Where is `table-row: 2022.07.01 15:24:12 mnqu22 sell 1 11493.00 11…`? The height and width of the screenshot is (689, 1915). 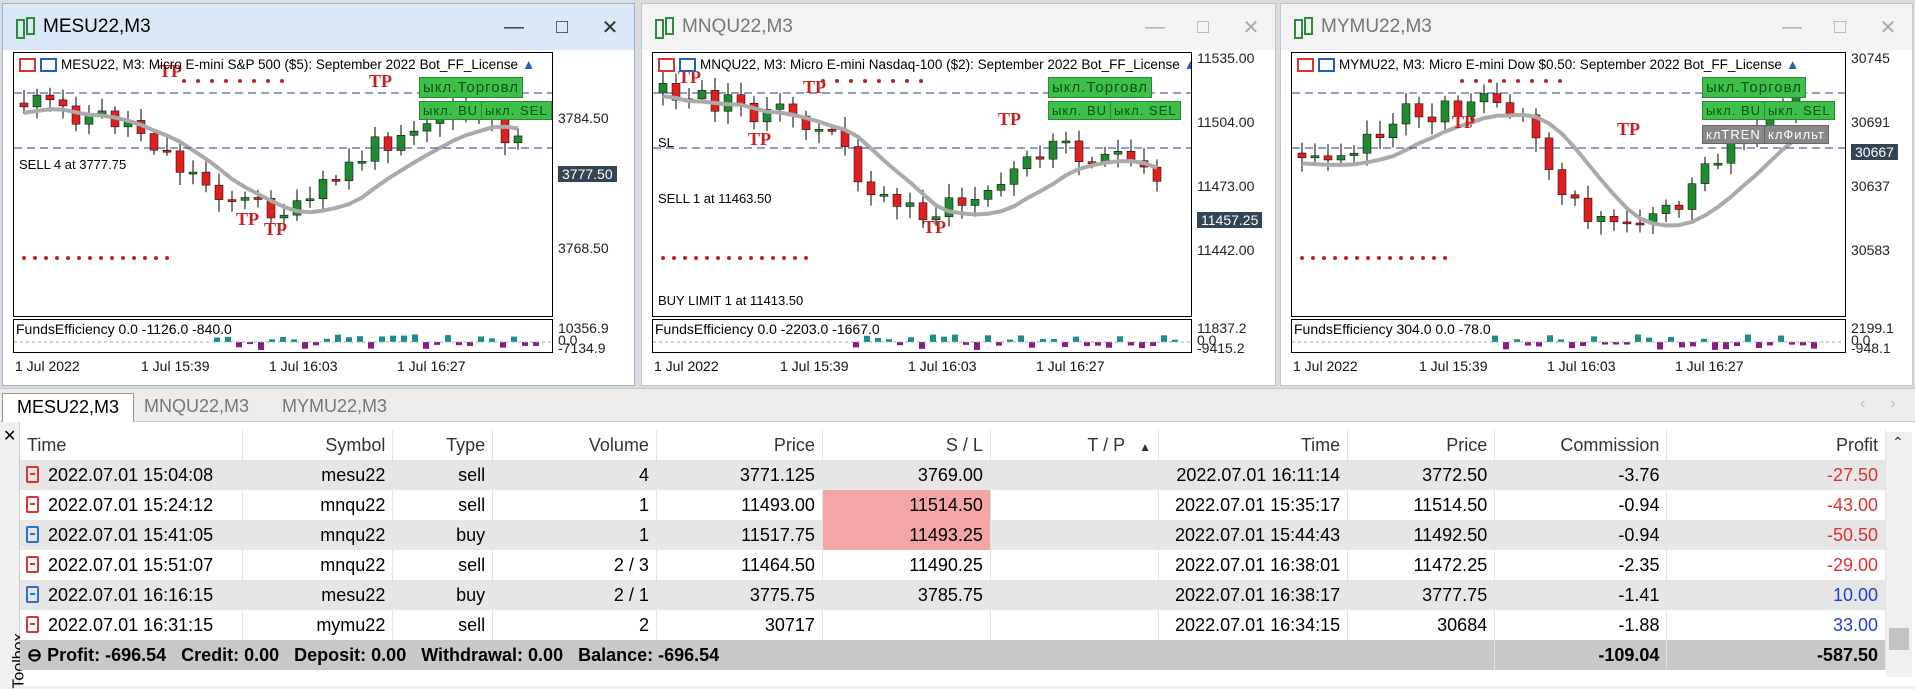
table-row: 2022.07.01 15:24:12 mnqu22 sell 1 11493.00 11… is located at coordinates (953, 505).